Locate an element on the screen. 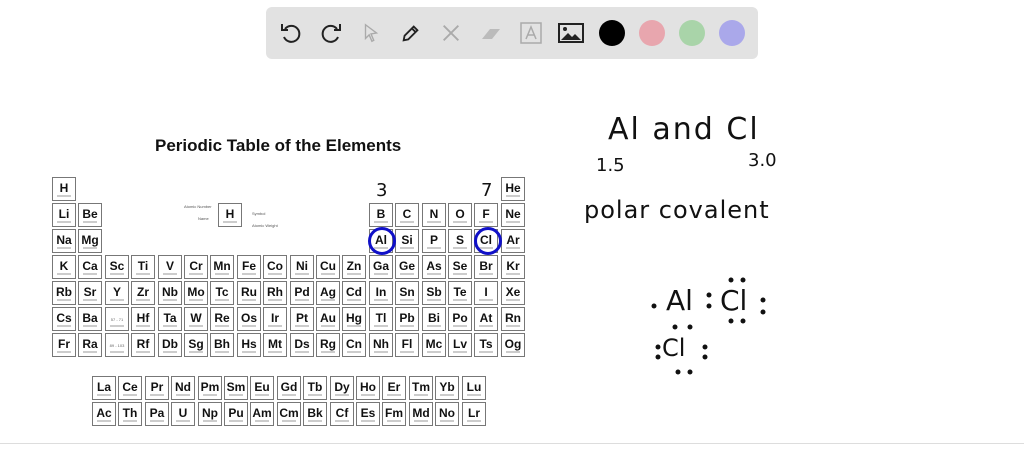 The height and width of the screenshot is (450, 1024). bottom-edge is located at coordinates (512, 446).